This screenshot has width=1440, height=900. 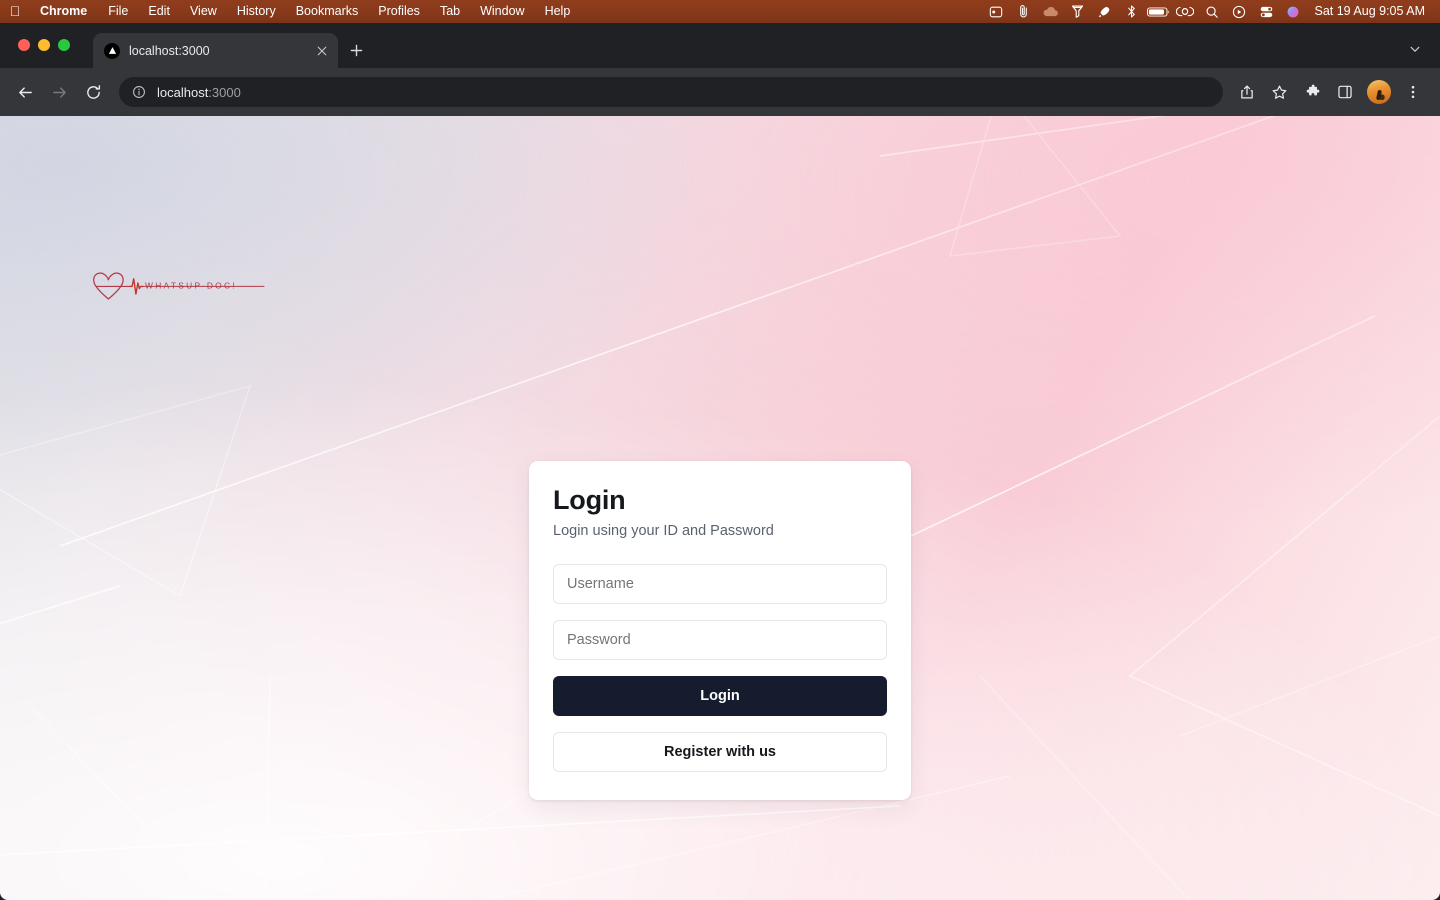 What do you see at coordinates (183, 92) in the screenshot?
I see `url-host: localhost` at bounding box center [183, 92].